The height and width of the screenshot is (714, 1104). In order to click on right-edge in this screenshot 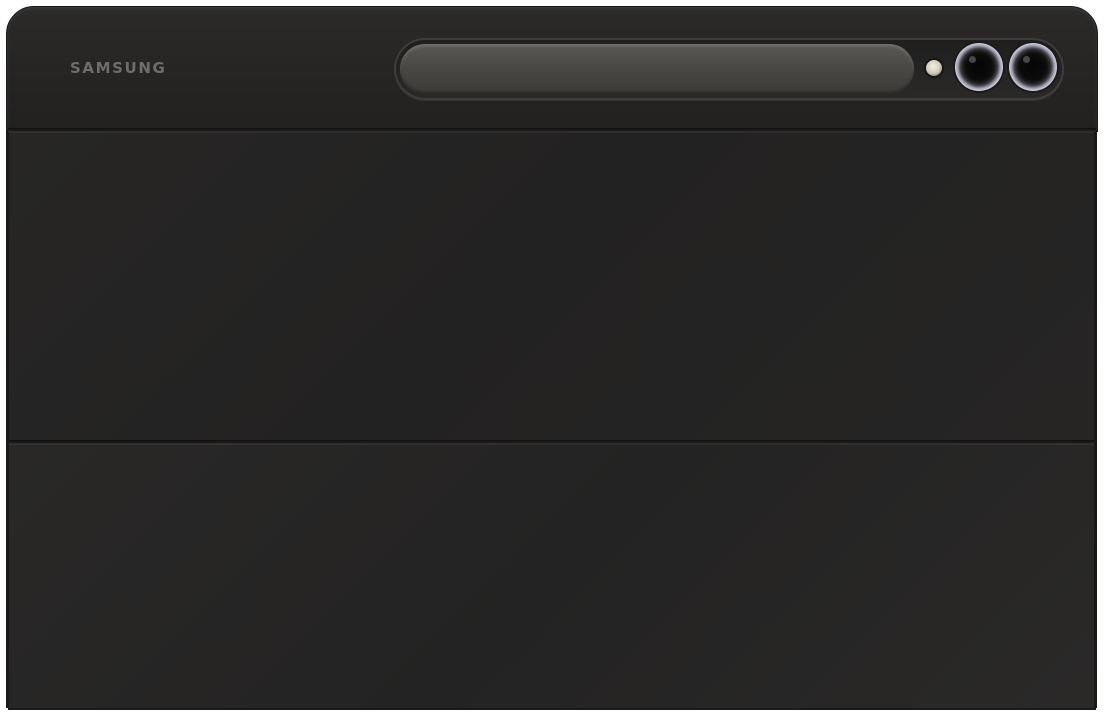, I will do `click(1095, 420)`.